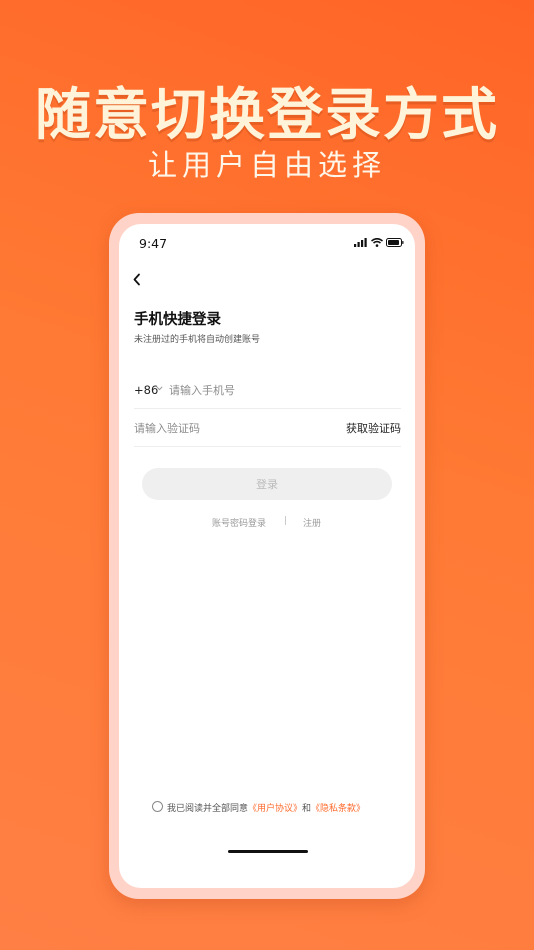 The width and height of the screenshot is (534, 950). Describe the element at coordinates (312, 522) in the screenshot. I see `register-link: 注册` at that location.